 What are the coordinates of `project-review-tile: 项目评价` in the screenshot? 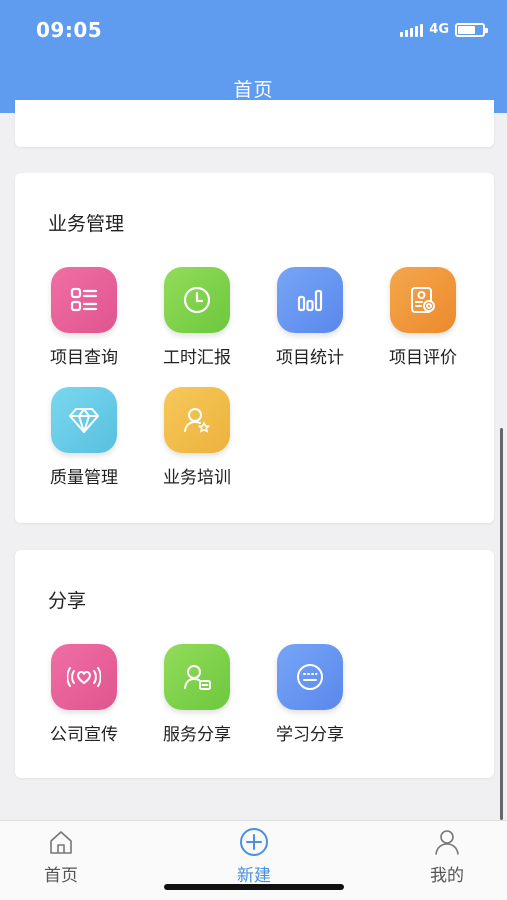 It's located at (423, 317).